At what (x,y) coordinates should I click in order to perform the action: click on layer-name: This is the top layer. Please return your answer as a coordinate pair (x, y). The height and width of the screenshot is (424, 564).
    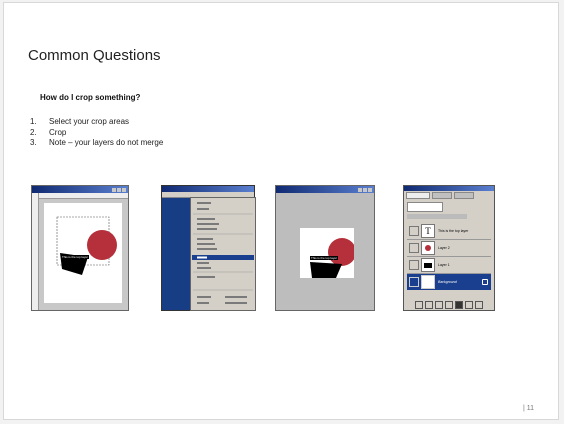
    Looking at the image, I should click on (453, 231).